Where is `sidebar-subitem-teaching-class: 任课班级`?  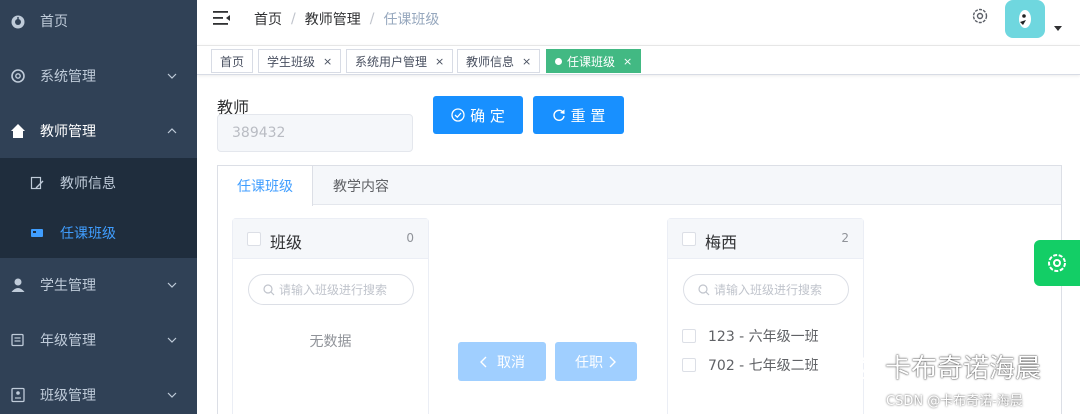
sidebar-subitem-teaching-class: 任课班级 is located at coordinates (98, 233).